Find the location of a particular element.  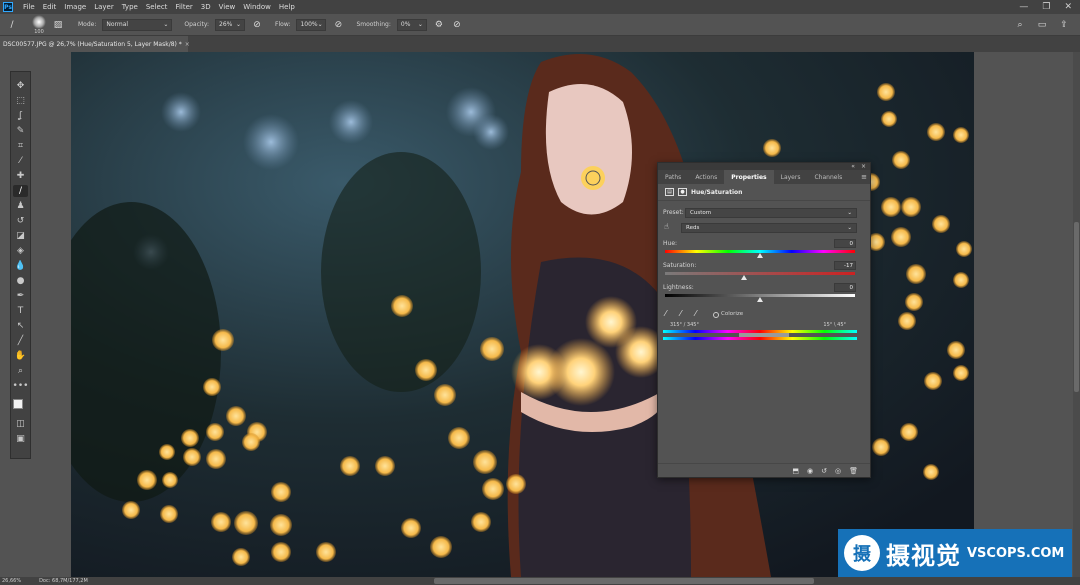

path-select-tool-icon: ↖ is located at coordinates (20, 326).